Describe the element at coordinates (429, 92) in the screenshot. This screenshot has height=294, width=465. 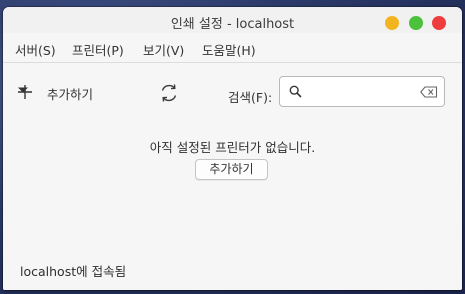
I see `clear-icon` at that location.